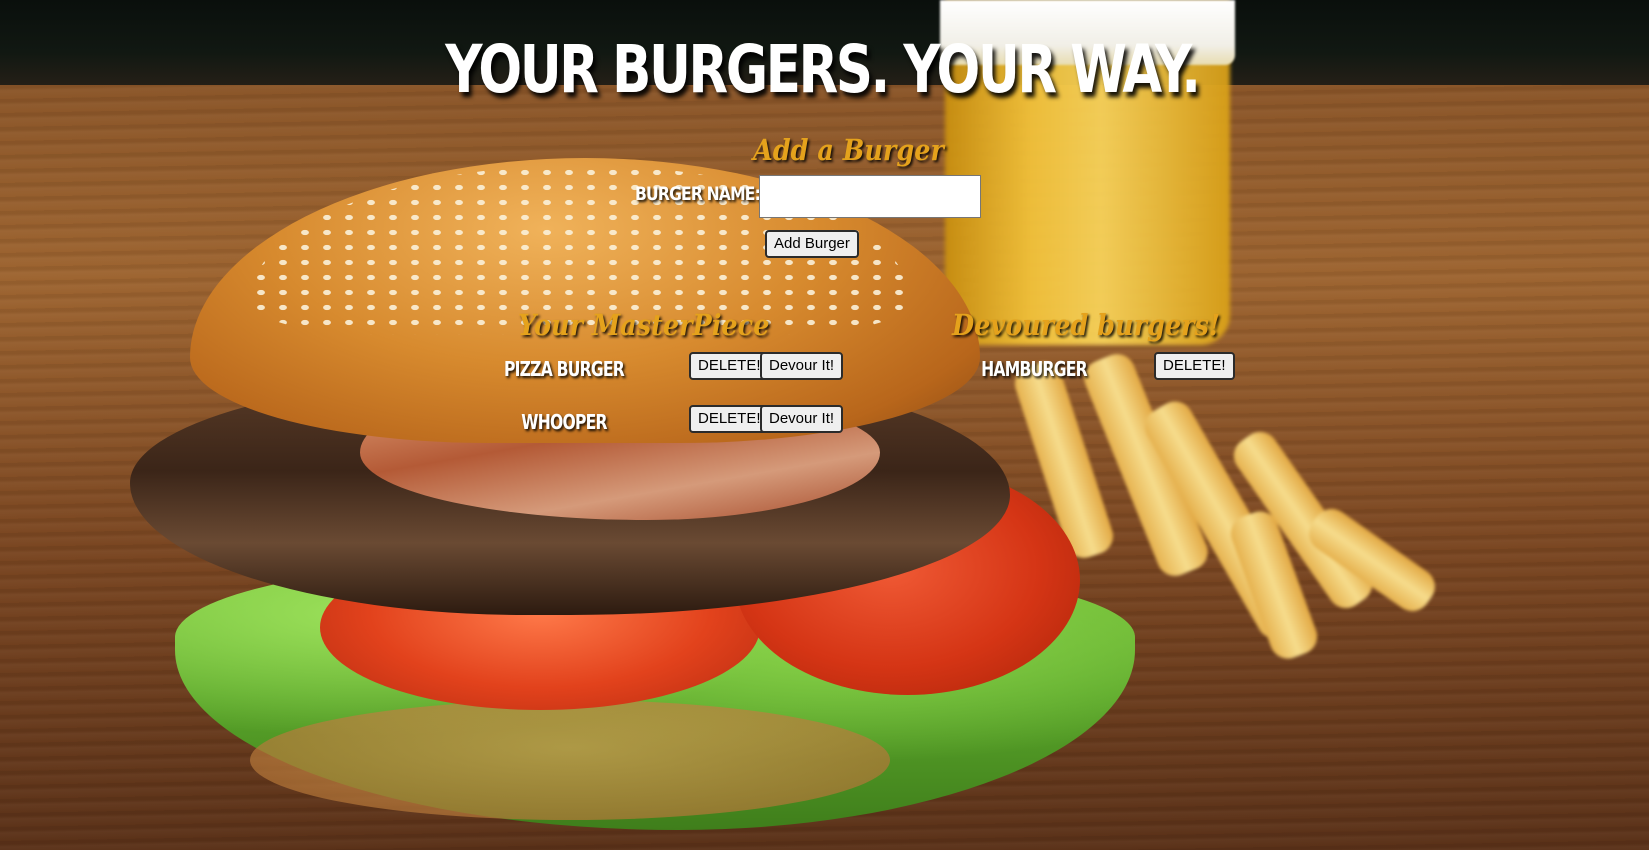  What do you see at coordinates (870, 196) in the screenshot?
I see `burger-name-input` at bounding box center [870, 196].